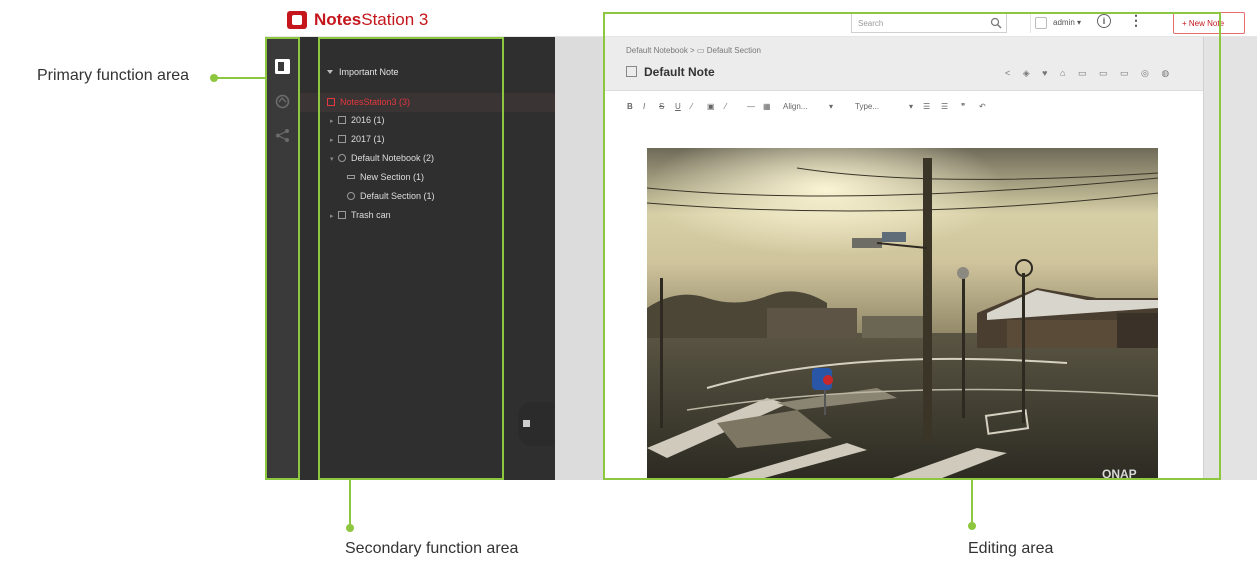  What do you see at coordinates (241, 78) in the screenshot?
I see `primary-callout-line` at bounding box center [241, 78].